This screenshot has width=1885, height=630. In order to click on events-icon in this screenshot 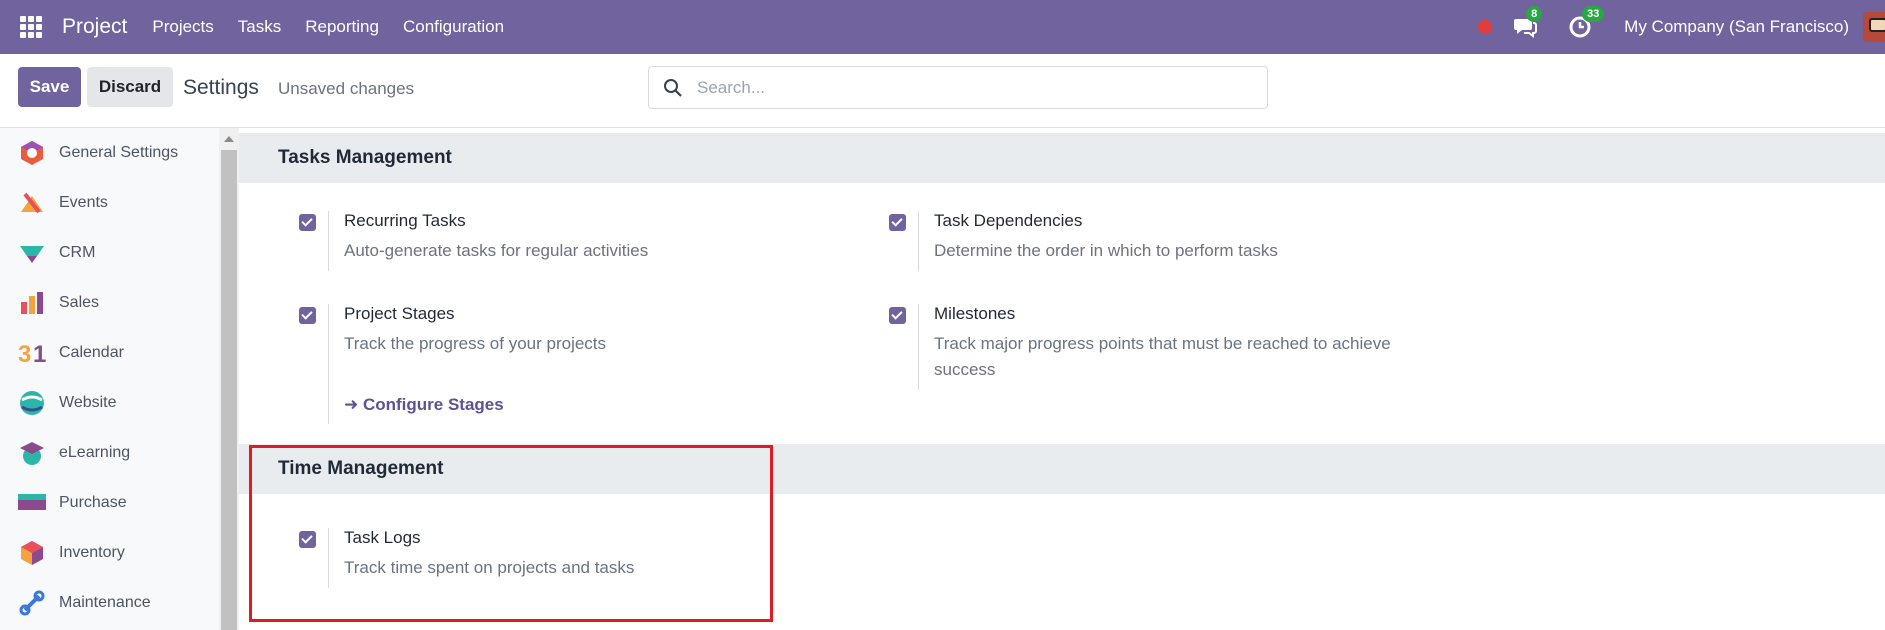, I will do `click(32, 203)`.